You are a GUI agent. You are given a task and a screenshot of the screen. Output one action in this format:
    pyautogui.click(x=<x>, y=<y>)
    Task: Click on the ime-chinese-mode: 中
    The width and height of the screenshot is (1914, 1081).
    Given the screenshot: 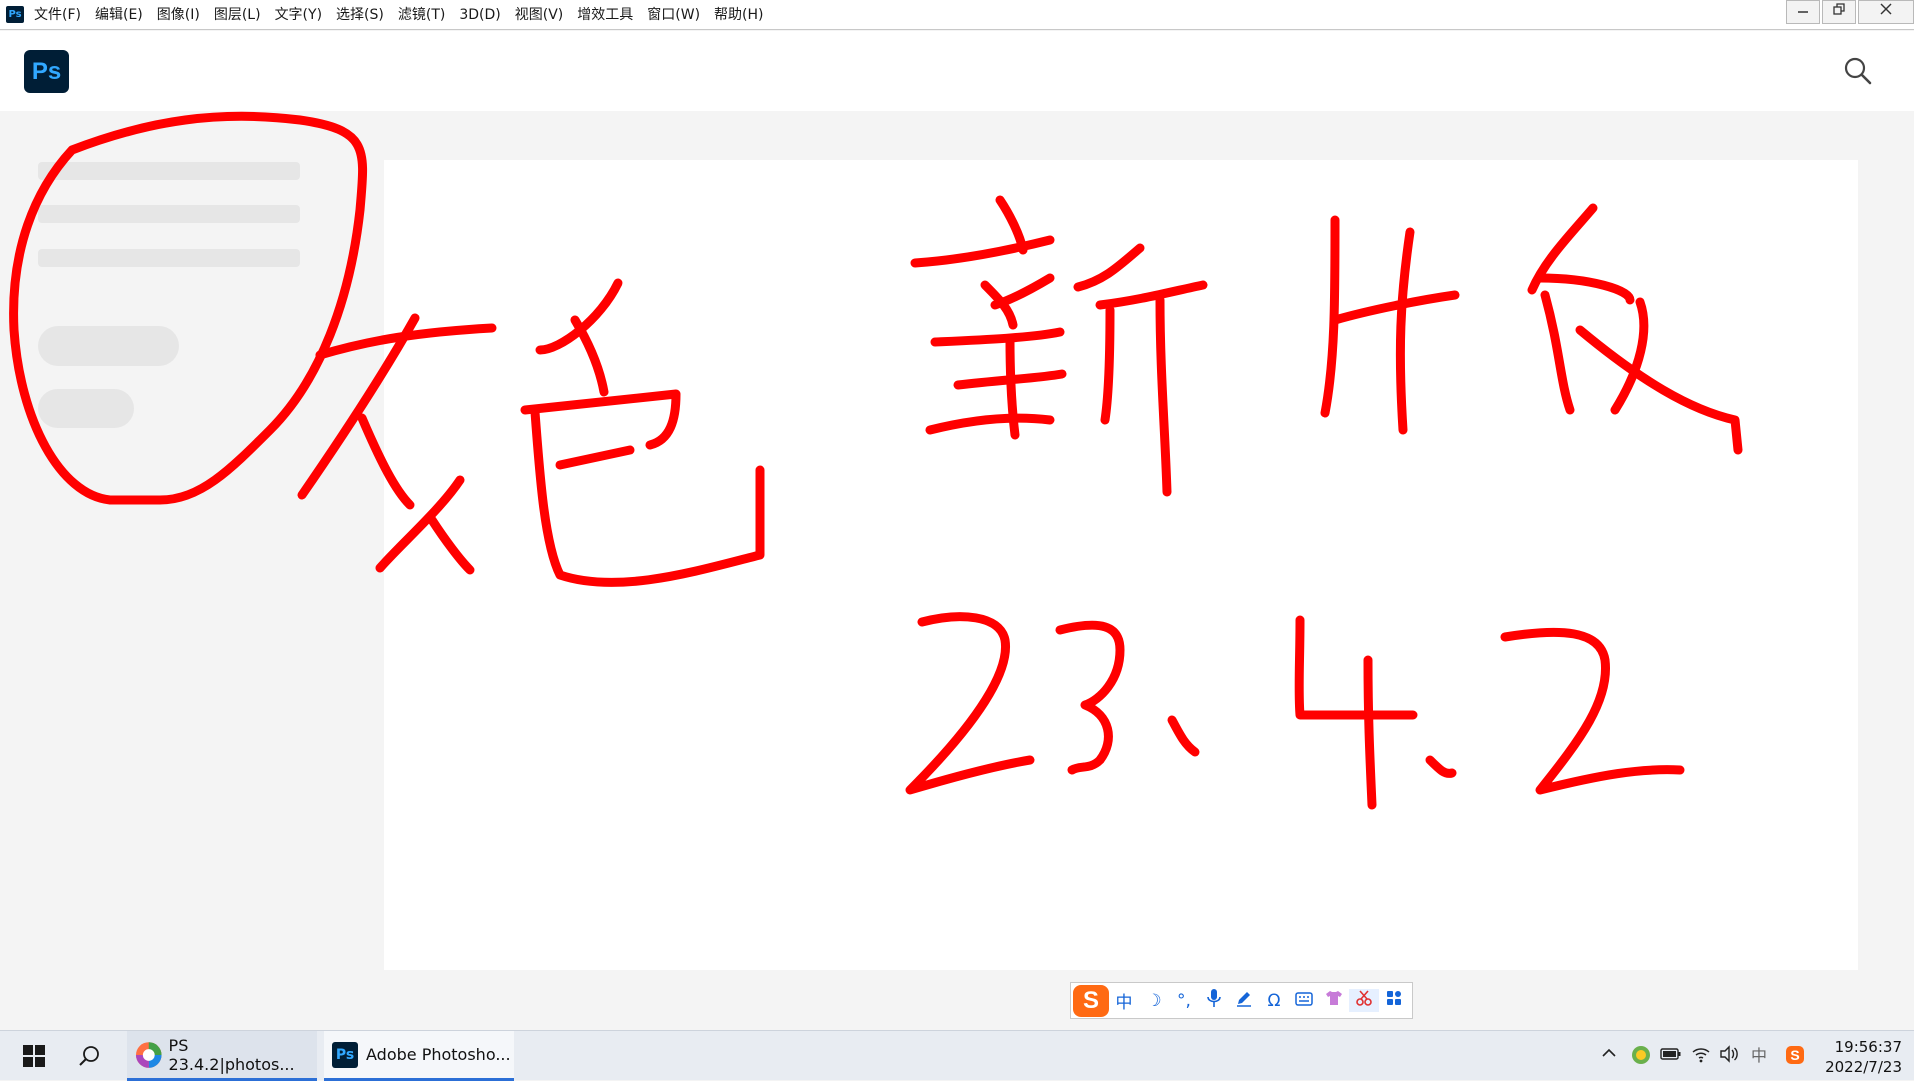 What is the action you would take?
    pyautogui.click(x=1124, y=1000)
    